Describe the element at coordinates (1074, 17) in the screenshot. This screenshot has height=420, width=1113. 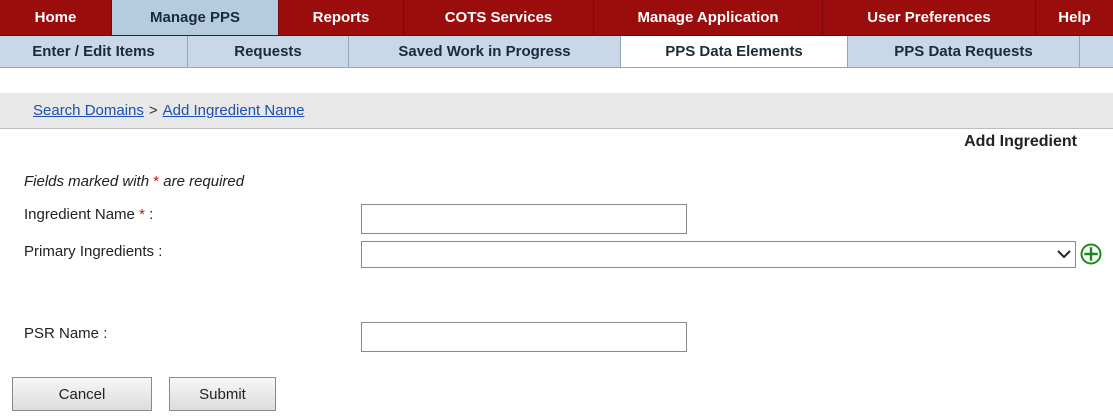
I see `nav-tab-help: Help` at that location.